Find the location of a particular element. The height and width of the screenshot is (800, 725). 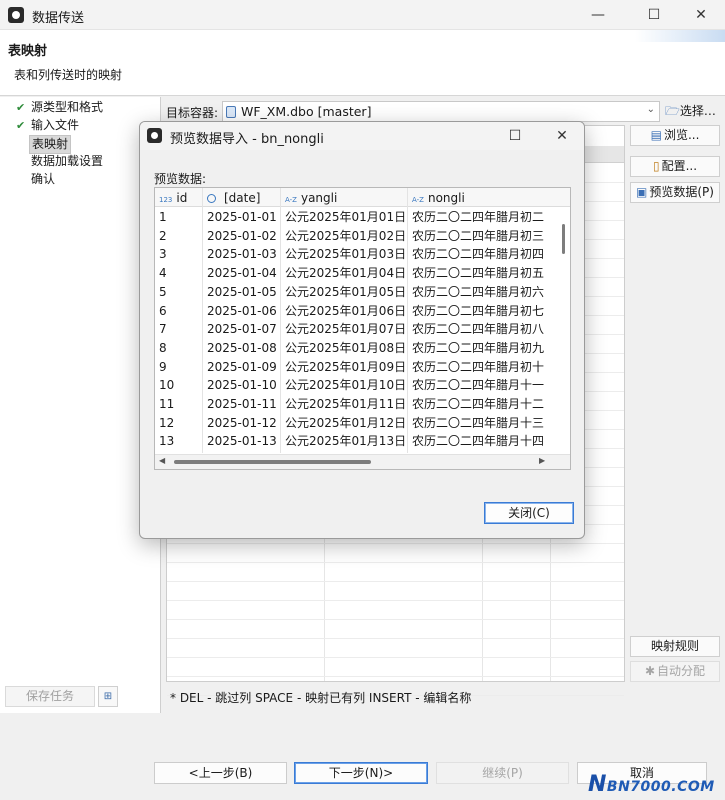

close-button: 关闭(C) is located at coordinates (529, 513).